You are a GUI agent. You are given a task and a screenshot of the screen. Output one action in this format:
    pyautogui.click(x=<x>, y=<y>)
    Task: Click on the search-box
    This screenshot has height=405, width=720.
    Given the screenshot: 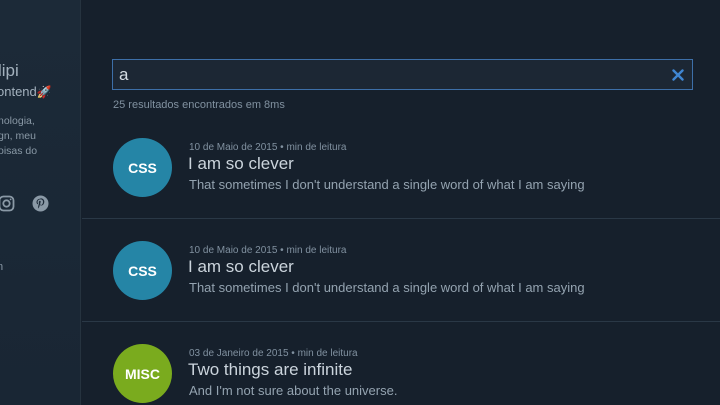 What is the action you would take?
    pyautogui.click(x=402, y=74)
    